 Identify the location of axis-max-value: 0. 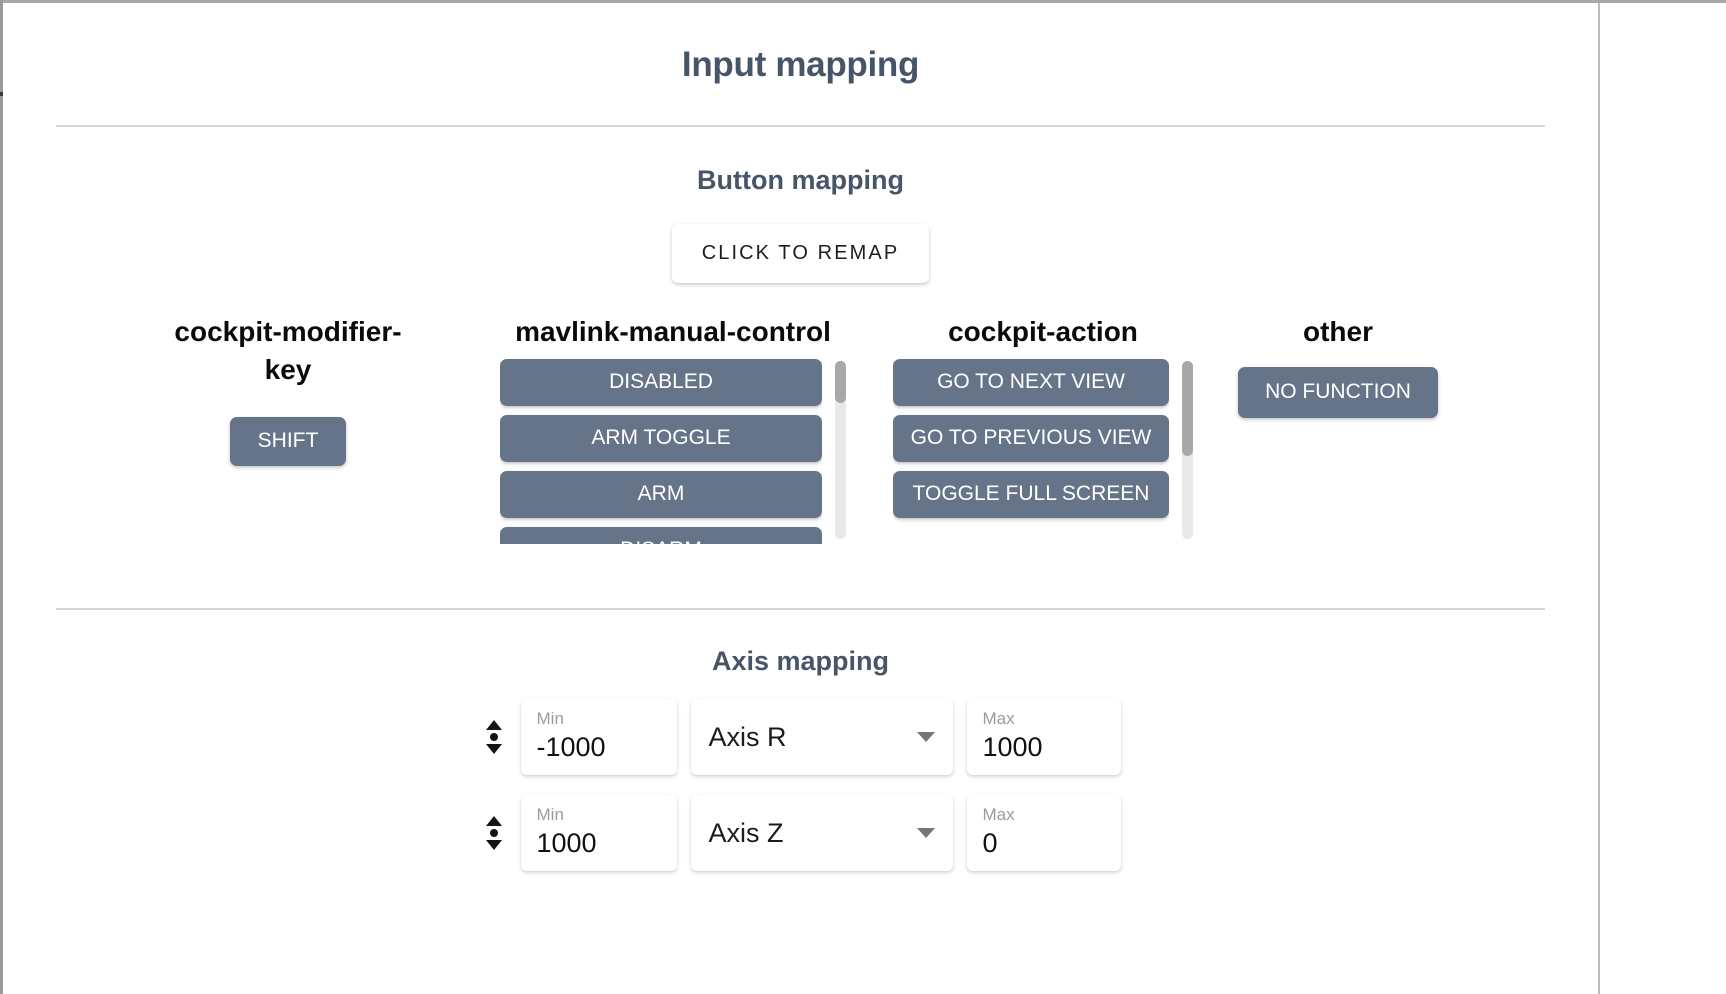
(990, 843).